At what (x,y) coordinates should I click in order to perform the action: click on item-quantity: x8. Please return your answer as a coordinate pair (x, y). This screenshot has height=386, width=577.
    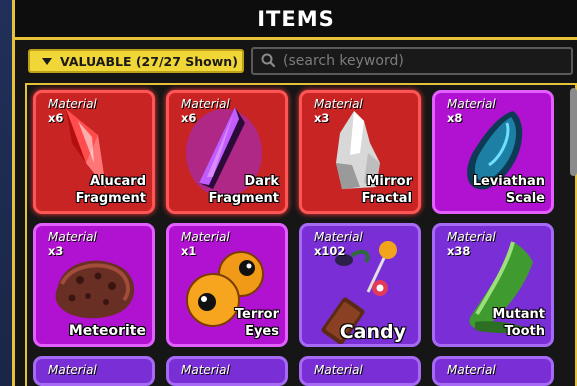
    Looking at the image, I should click on (455, 118).